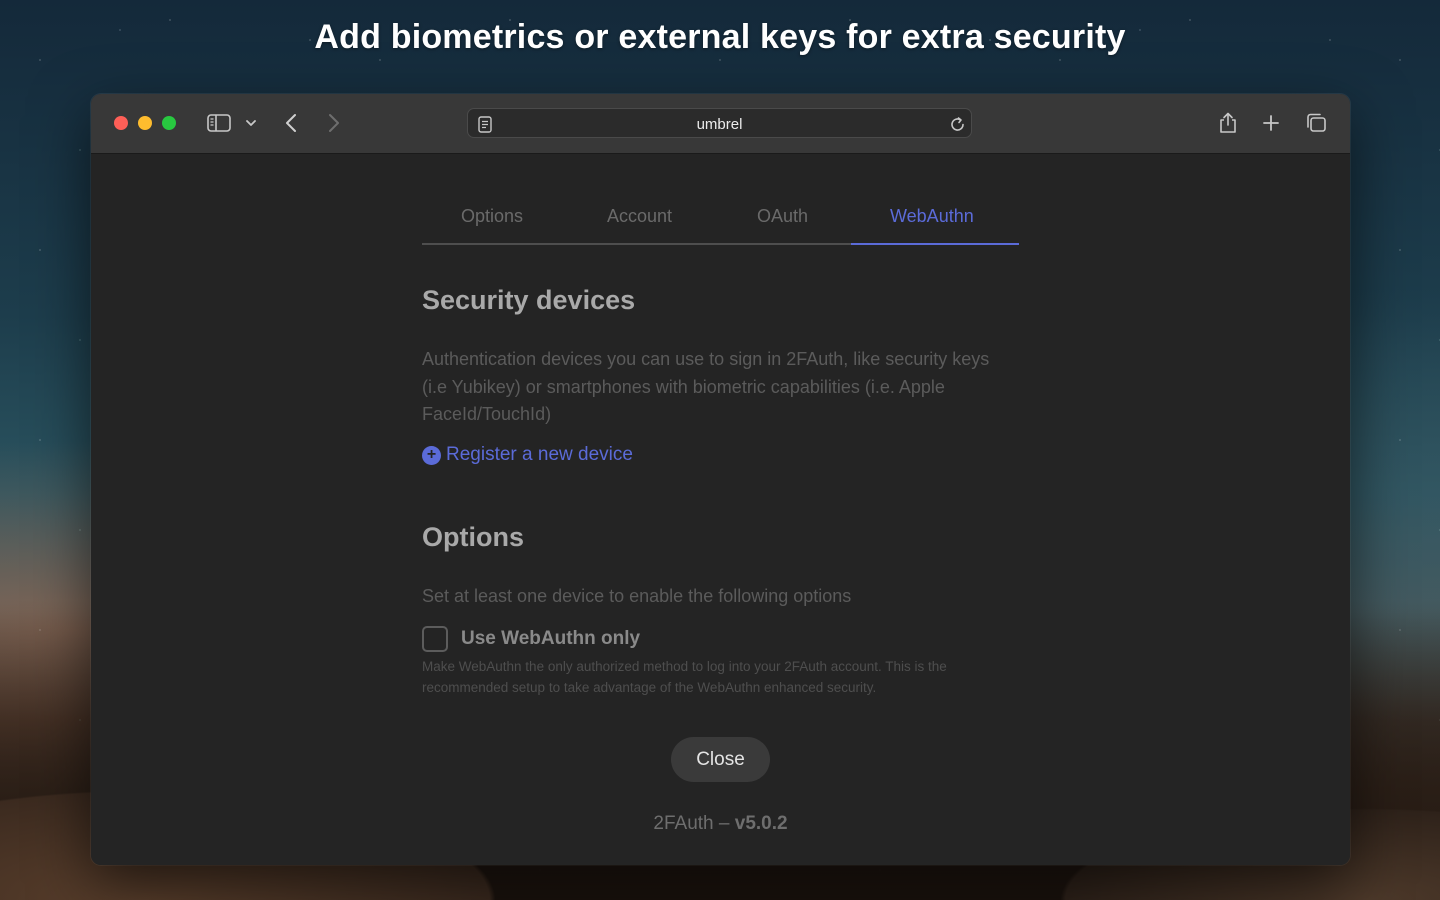  What do you see at coordinates (720, 220) in the screenshot?
I see `settings-tabs: Options Account OAuth WebAuthn` at bounding box center [720, 220].